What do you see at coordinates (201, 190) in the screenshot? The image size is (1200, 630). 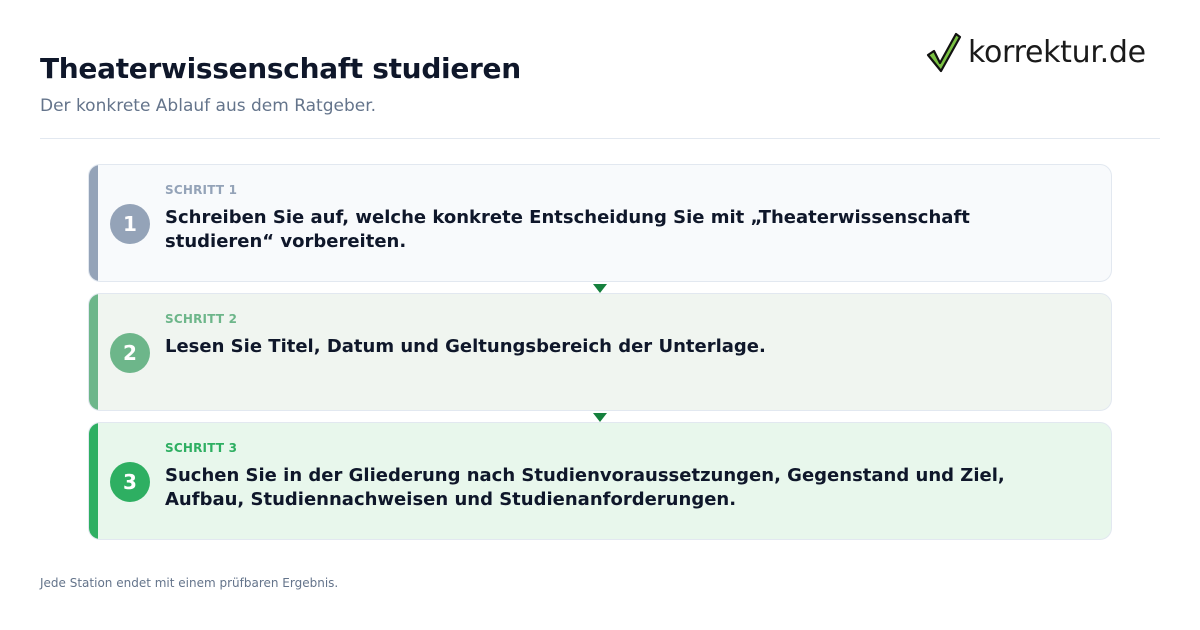 I see `step-label: SCHRITT 1` at bounding box center [201, 190].